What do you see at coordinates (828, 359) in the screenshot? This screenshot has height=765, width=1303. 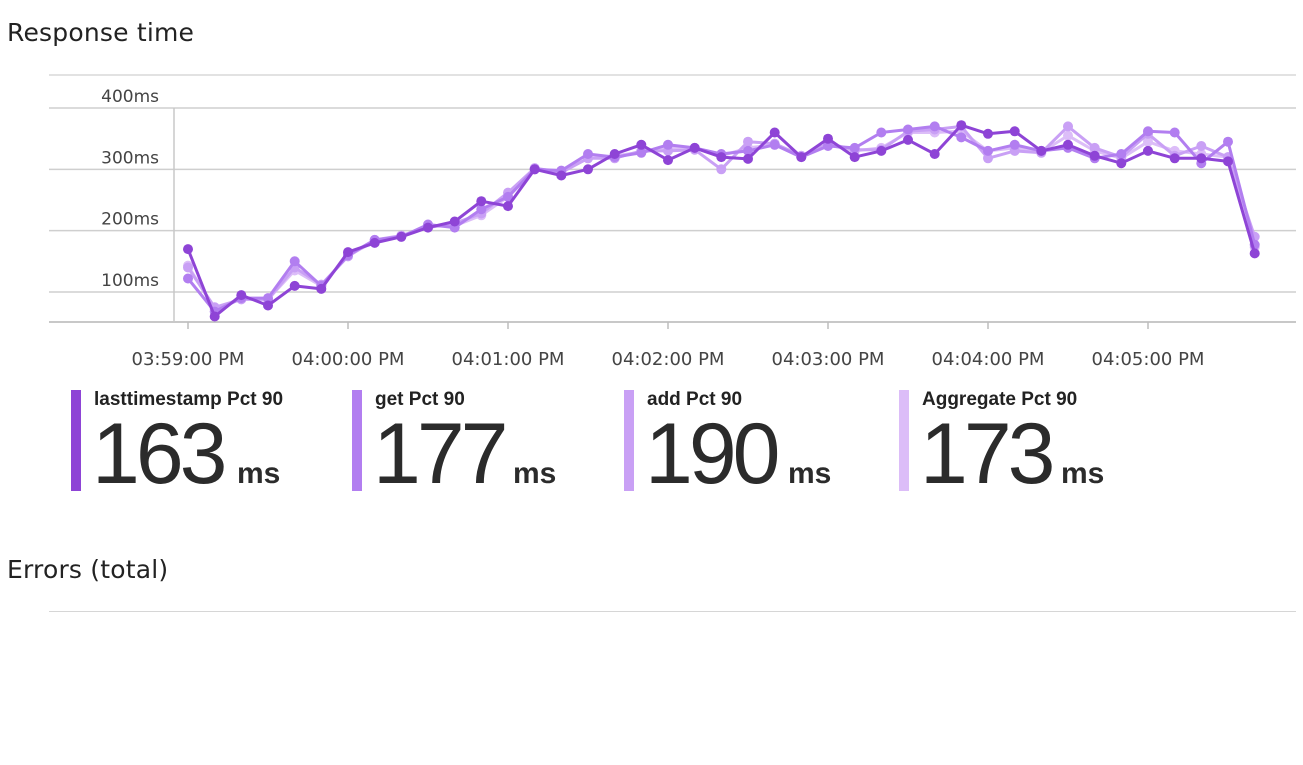 I see `x-tick-label: 04:03:00 PM` at bounding box center [828, 359].